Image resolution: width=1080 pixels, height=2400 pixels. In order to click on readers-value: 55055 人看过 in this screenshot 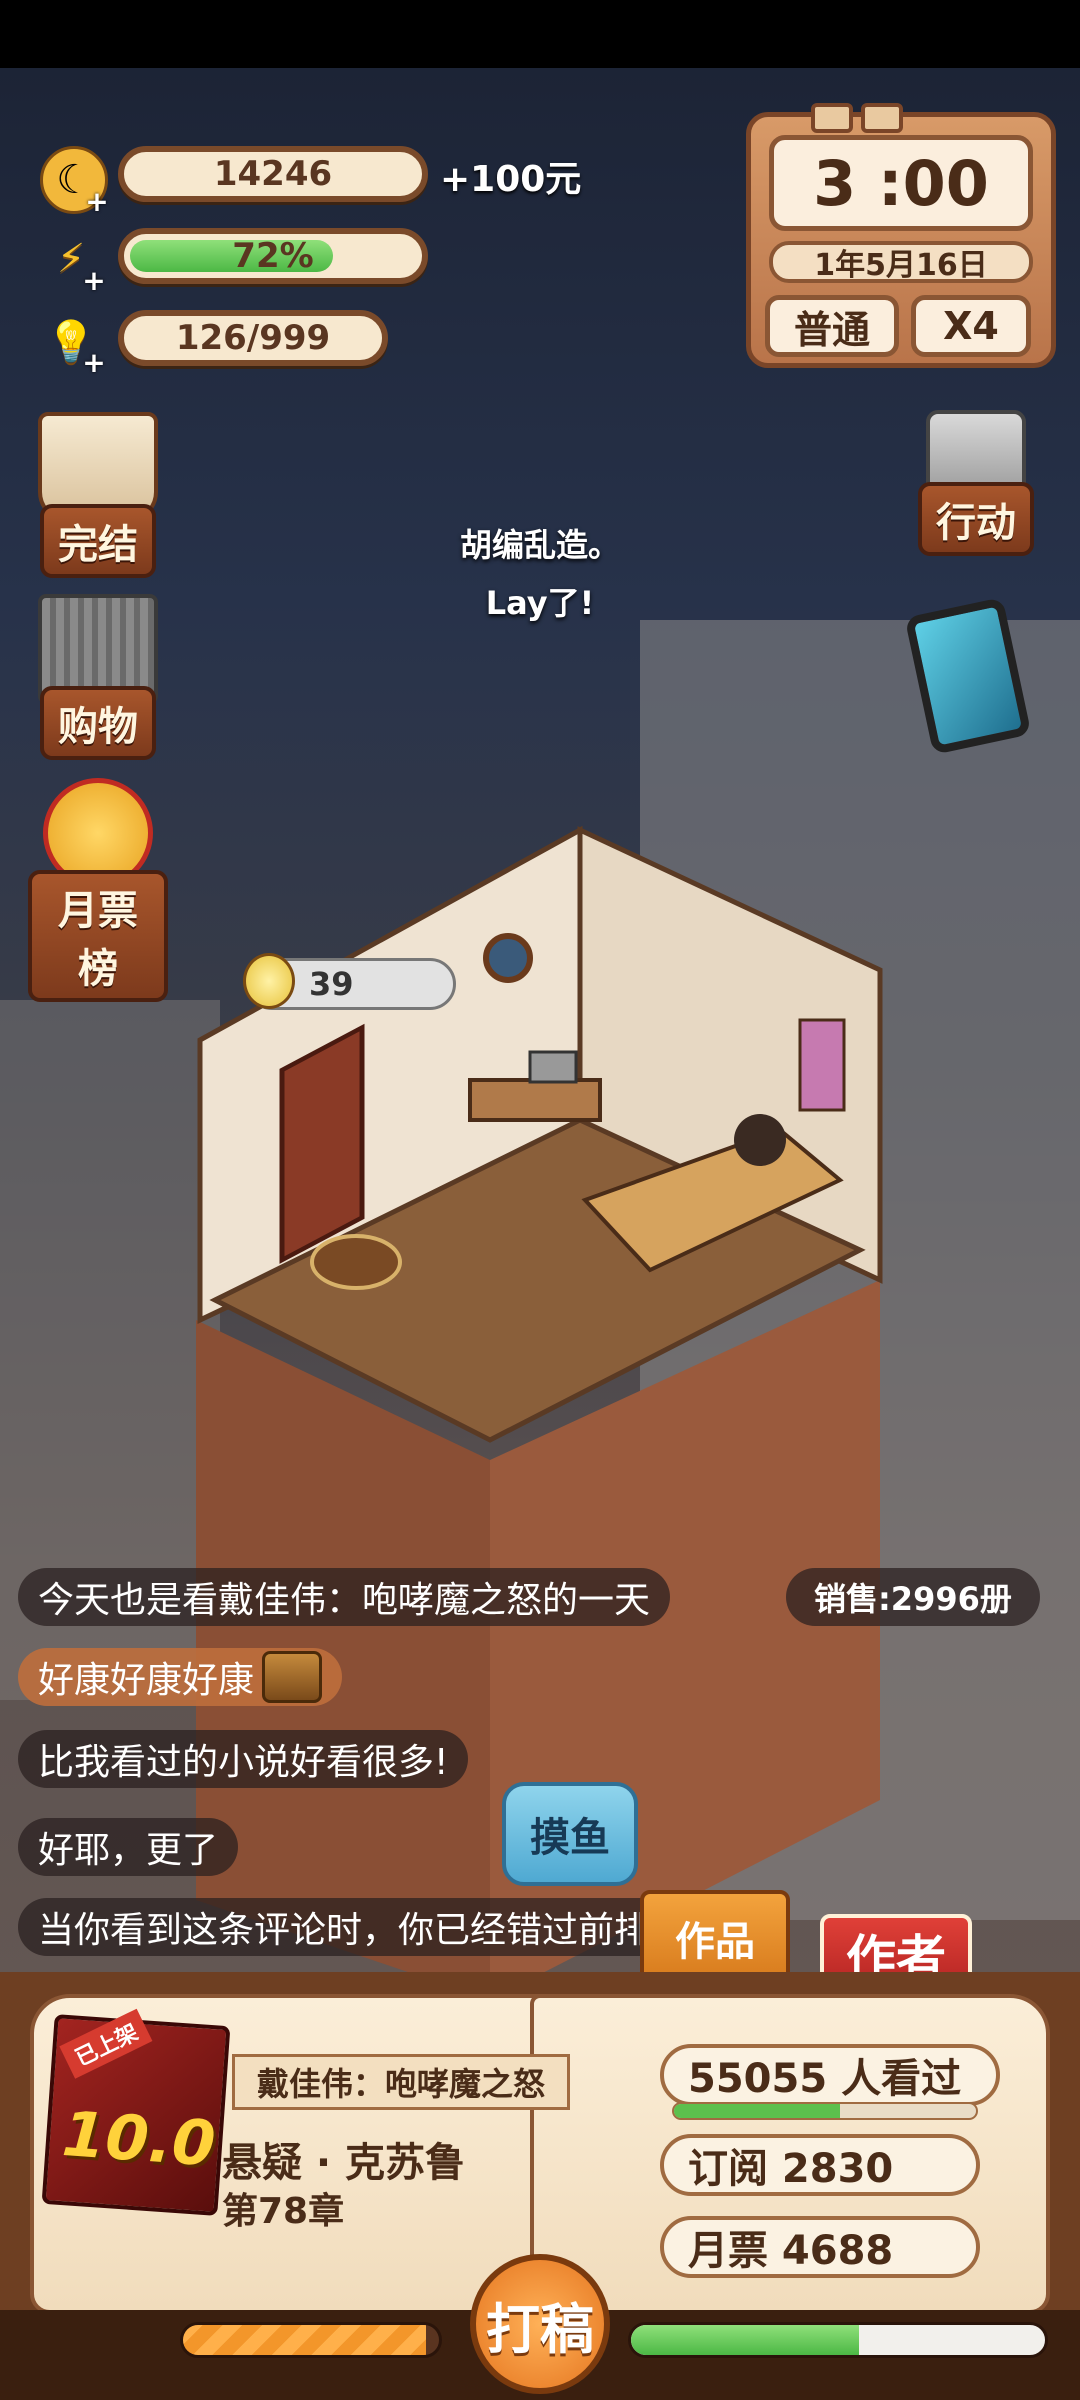, I will do `click(825, 2079)`.